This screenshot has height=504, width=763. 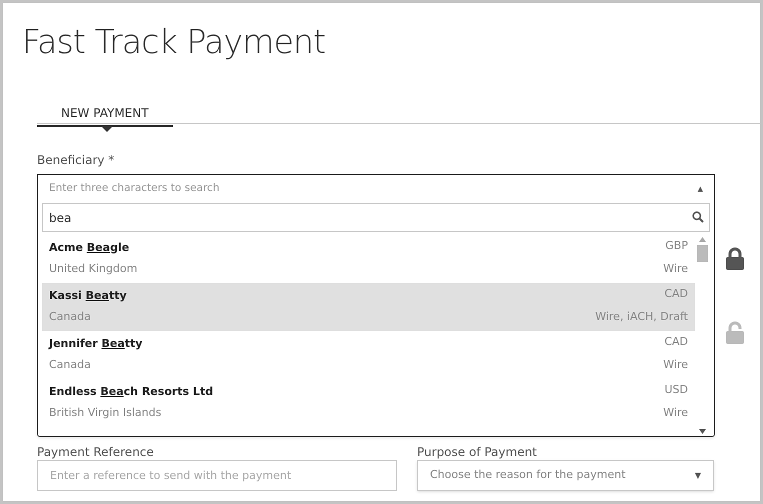 I want to click on currency-code: GBP, so click(x=676, y=246).